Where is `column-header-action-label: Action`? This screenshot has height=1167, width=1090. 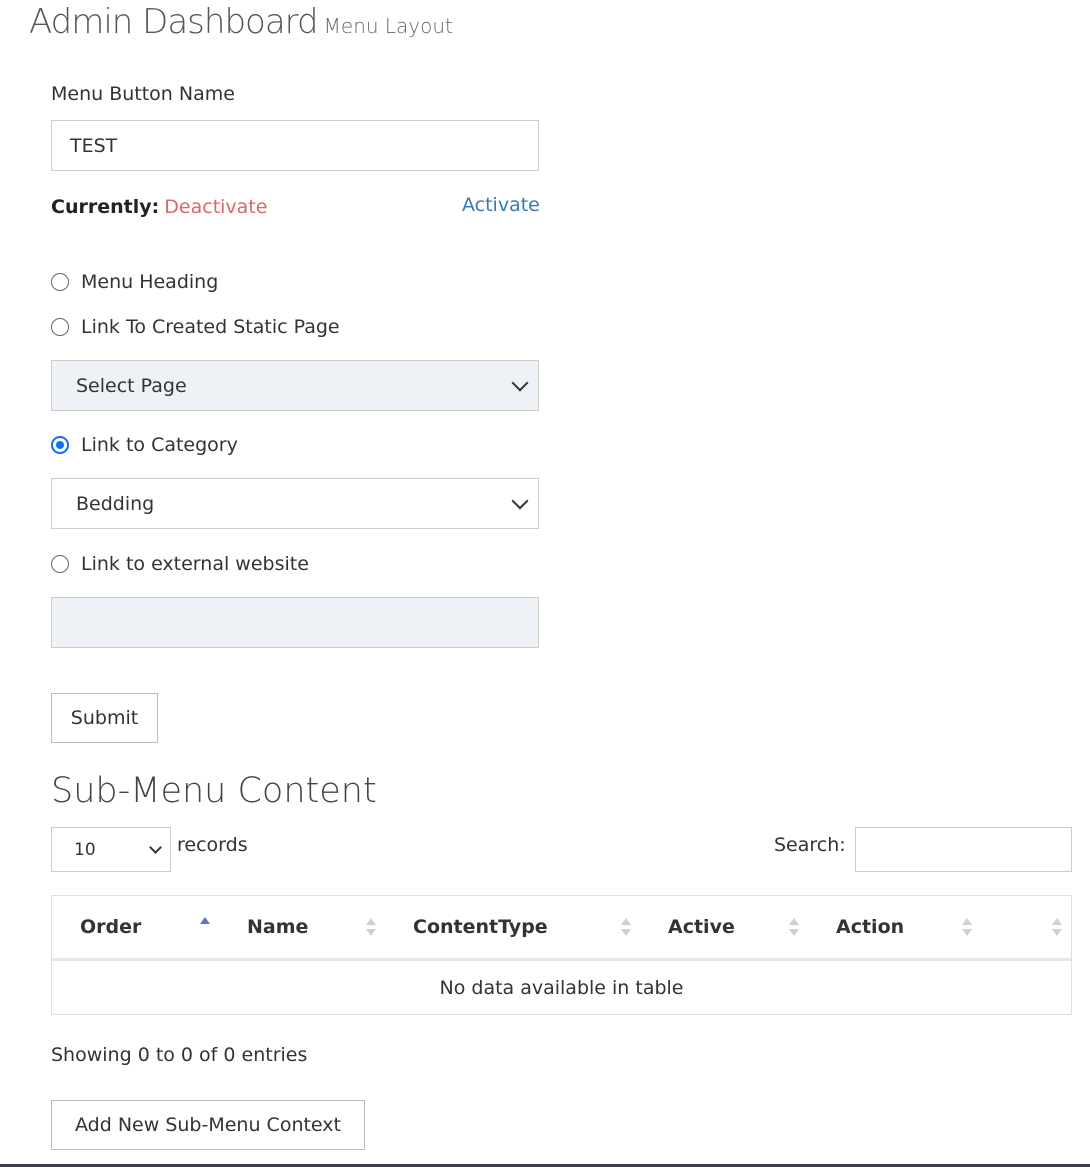 column-header-action-label: Action is located at coordinates (870, 927).